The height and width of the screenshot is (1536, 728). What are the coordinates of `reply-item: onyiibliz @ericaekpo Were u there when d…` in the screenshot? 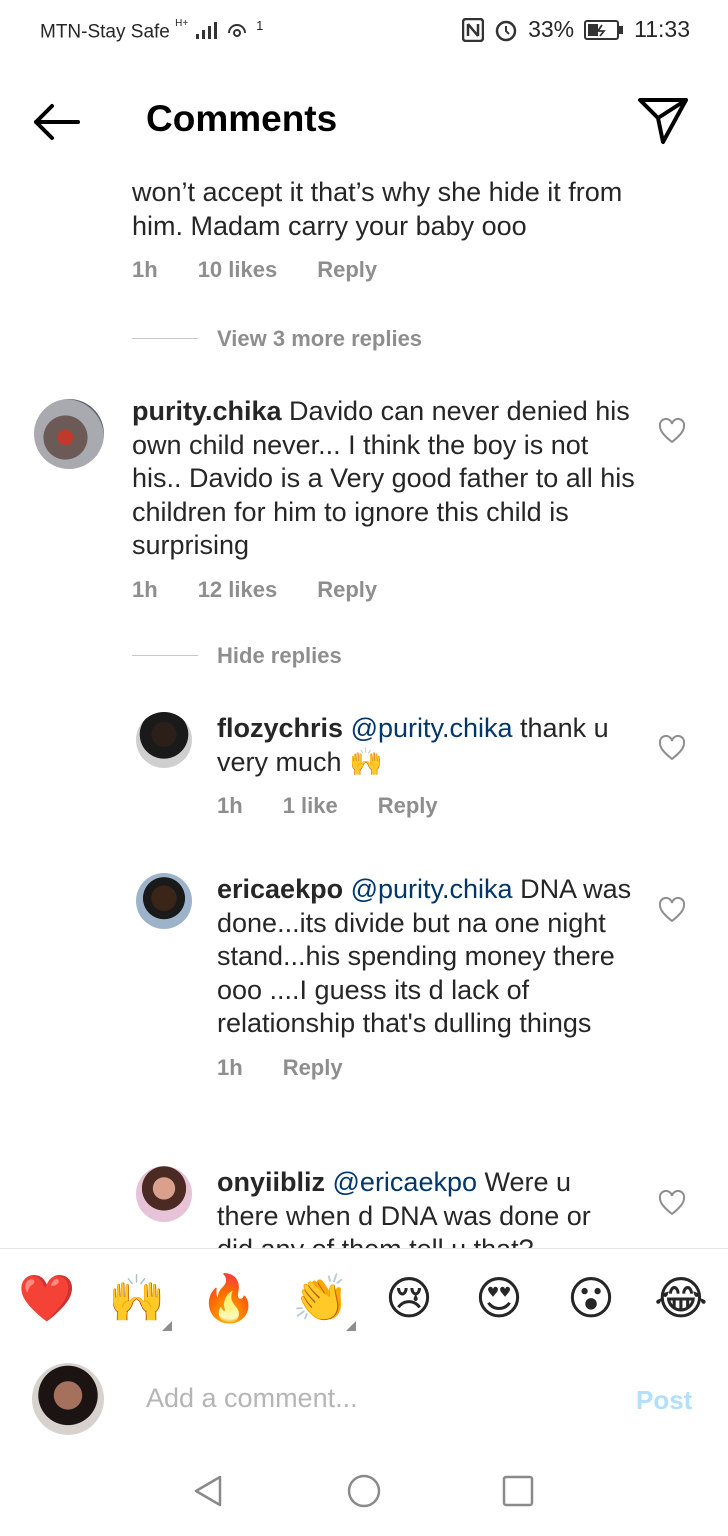 It's located at (424, 1207).